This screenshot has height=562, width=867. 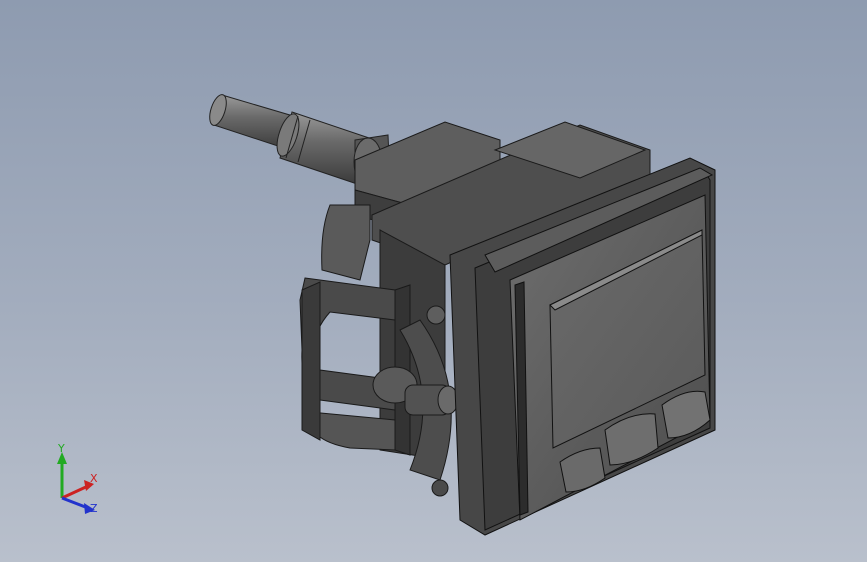 I want to click on z-axis-line, so click(x=75, y=503).